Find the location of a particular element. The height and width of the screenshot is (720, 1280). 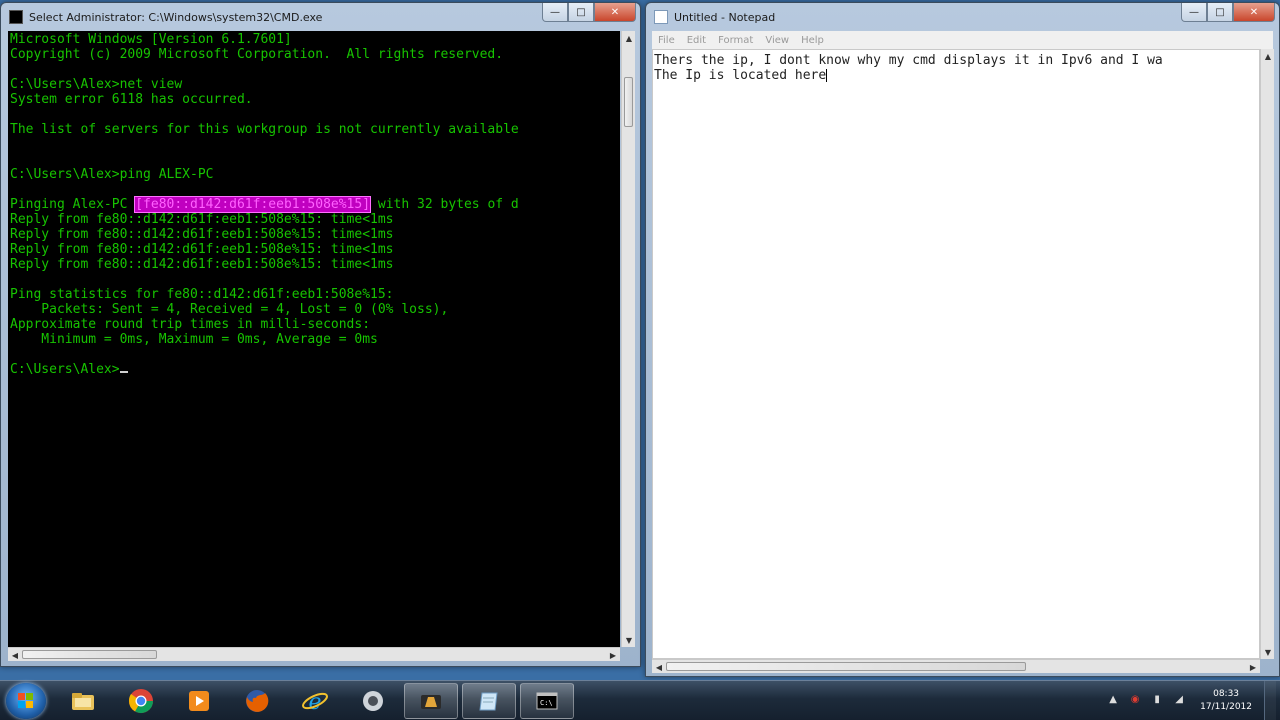

cmd-horizontal-scrollbar: ◀ ▶ is located at coordinates (314, 654).